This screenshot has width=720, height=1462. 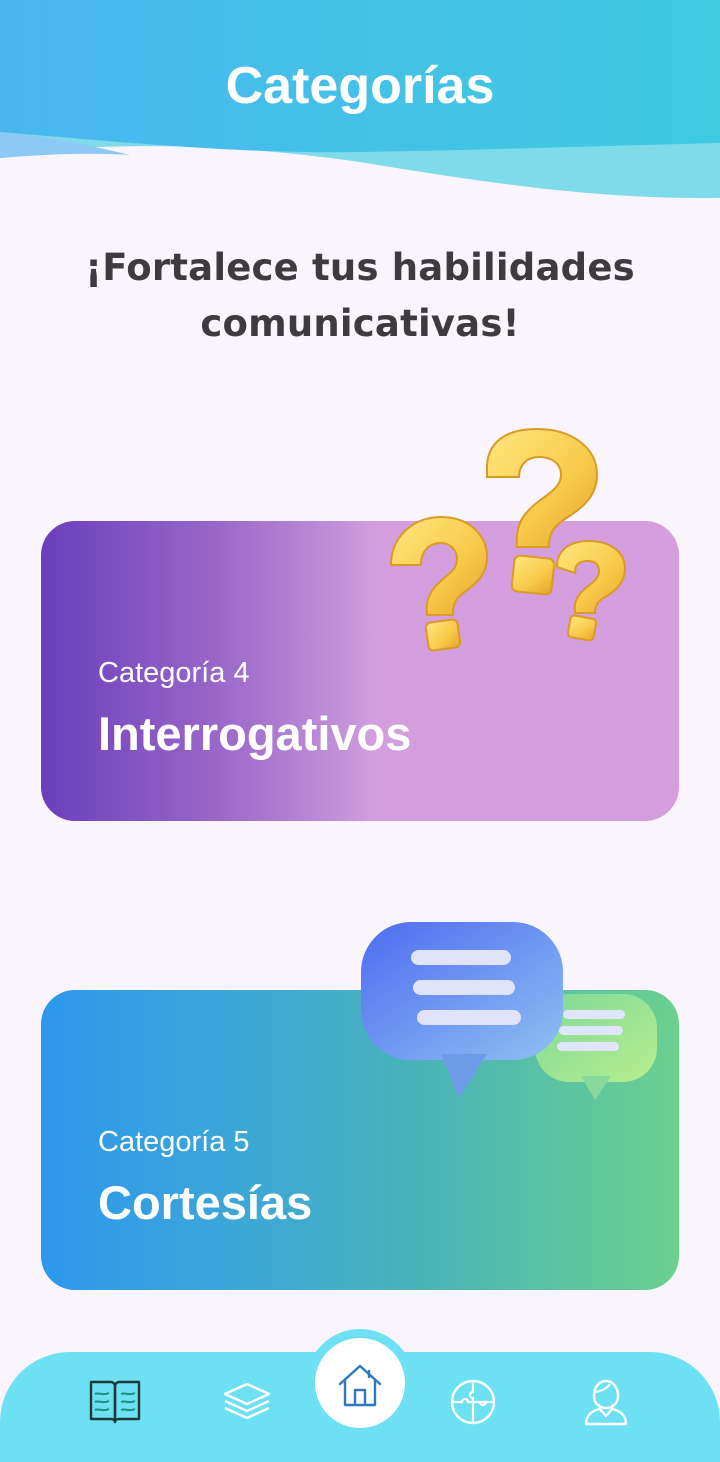 I want to click on nav-categories-button, so click(x=247, y=1402).